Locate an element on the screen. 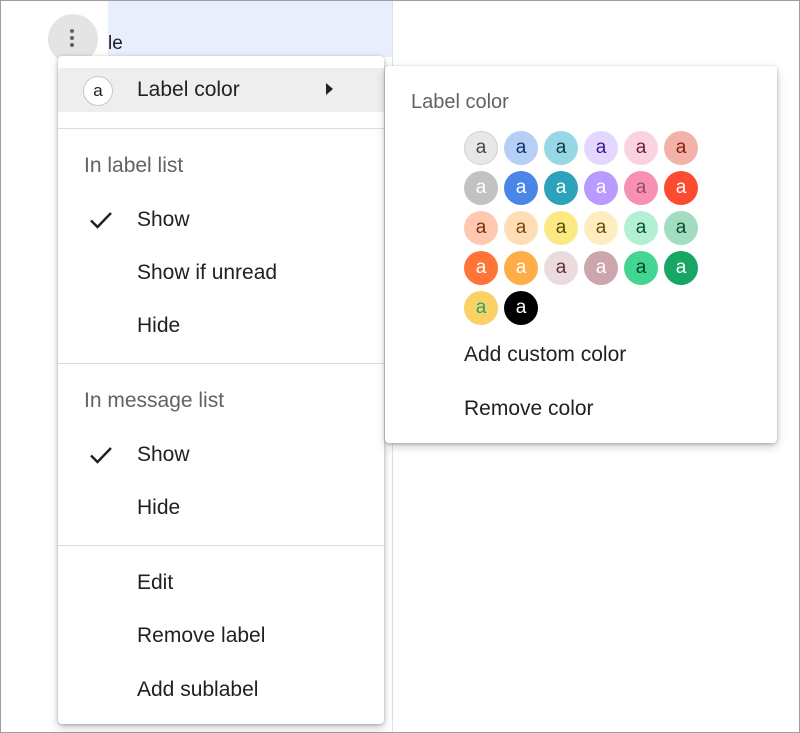 This screenshot has width=800, height=733. add-custom-color-button: Add custom color is located at coordinates (545, 355).